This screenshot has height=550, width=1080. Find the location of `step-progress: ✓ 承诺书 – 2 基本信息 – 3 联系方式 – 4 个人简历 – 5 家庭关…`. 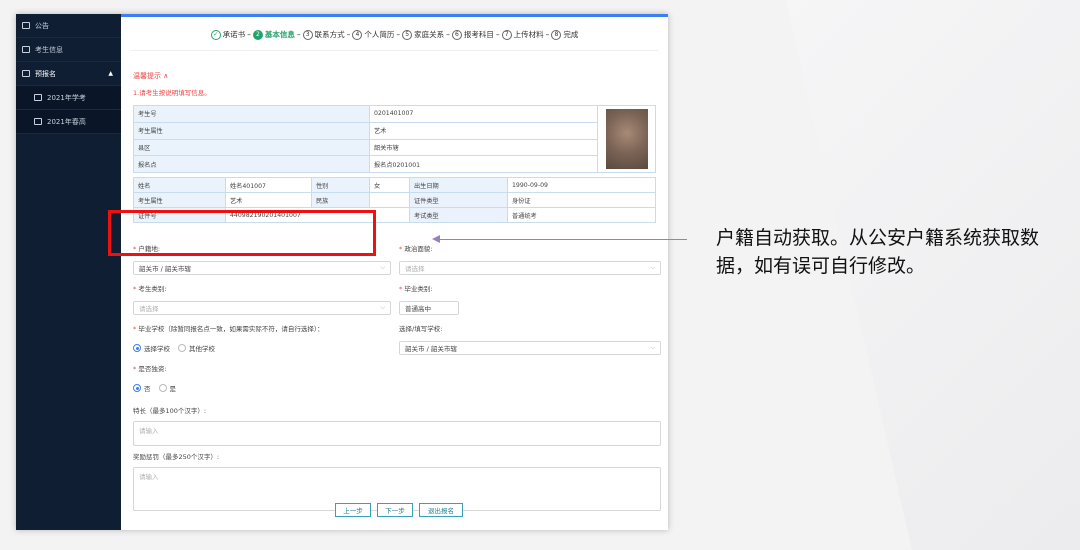

step-progress: ✓ 承诺书 – 2 基本信息 – 3 联系方式 – 4 个人简历 – 5 家庭关… is located at coordinates (394, 34).